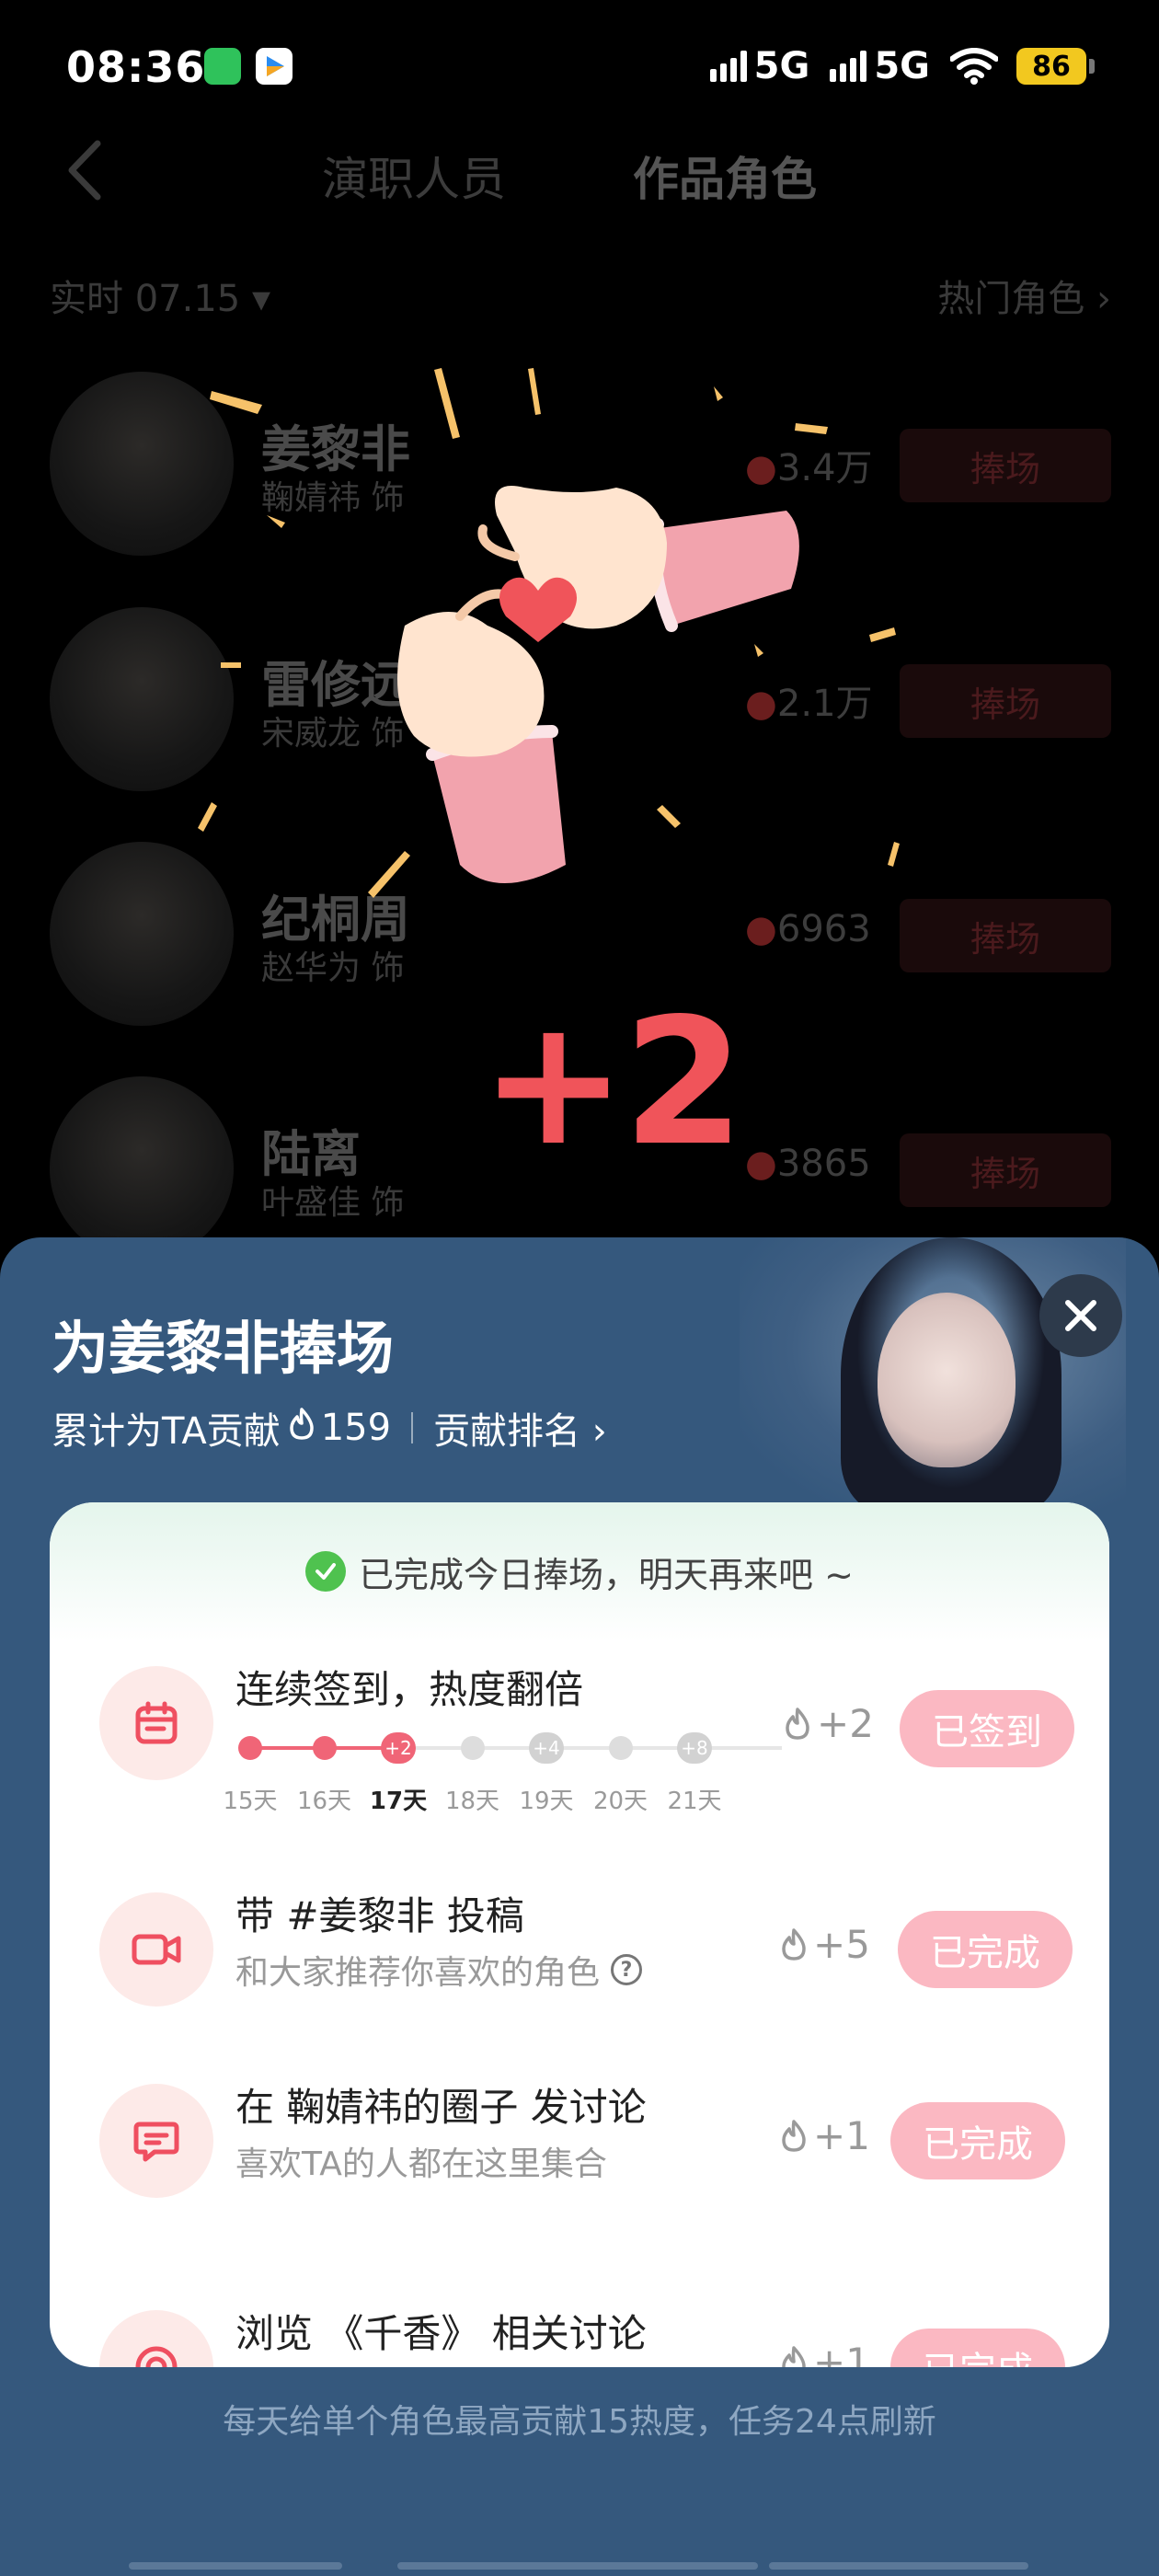 The height and width of the screenshot is (2576, 1159). I want to click on contribution-value: 159, so click(356, 1428).